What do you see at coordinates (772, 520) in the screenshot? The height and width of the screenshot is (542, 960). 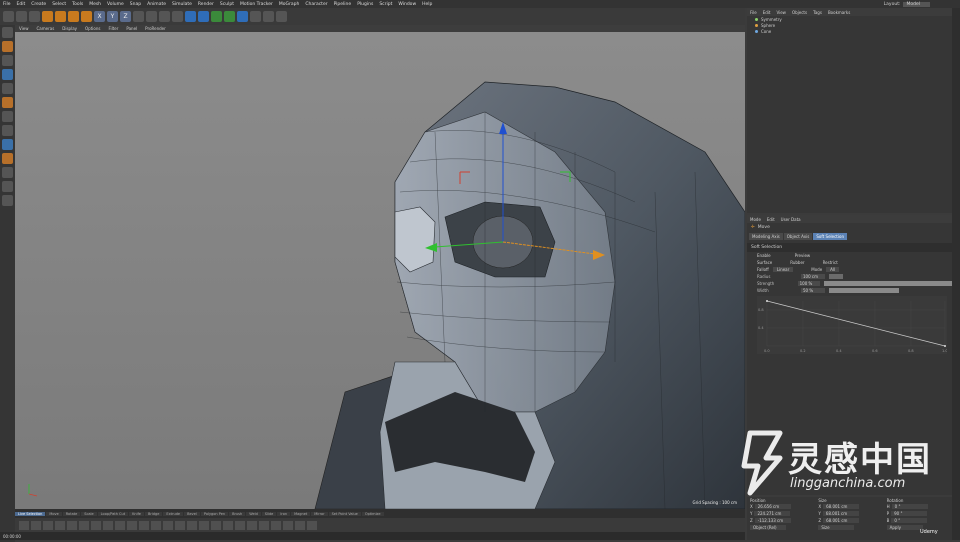 I see `position-field-z: -112.133 cm` at bounding box center [772, 520].